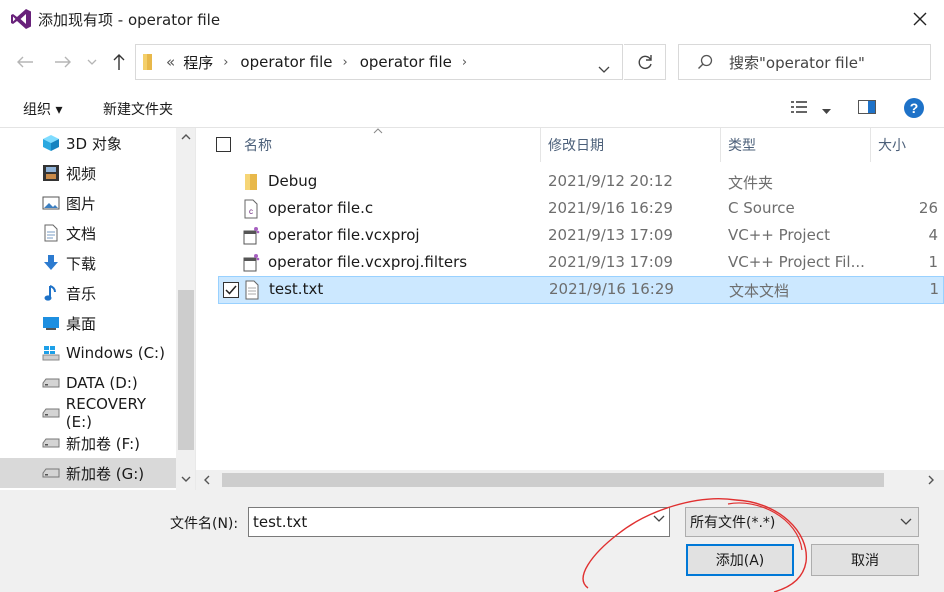  I want to click on close-icon, so click(920, 19).